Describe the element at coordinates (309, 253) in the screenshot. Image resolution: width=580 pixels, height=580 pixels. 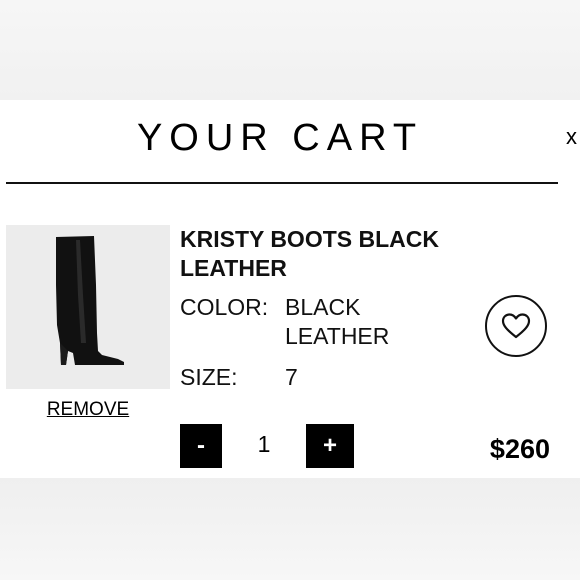
I see `product-name: KRISTY BOOTS BLACK LEATHER` at that location.